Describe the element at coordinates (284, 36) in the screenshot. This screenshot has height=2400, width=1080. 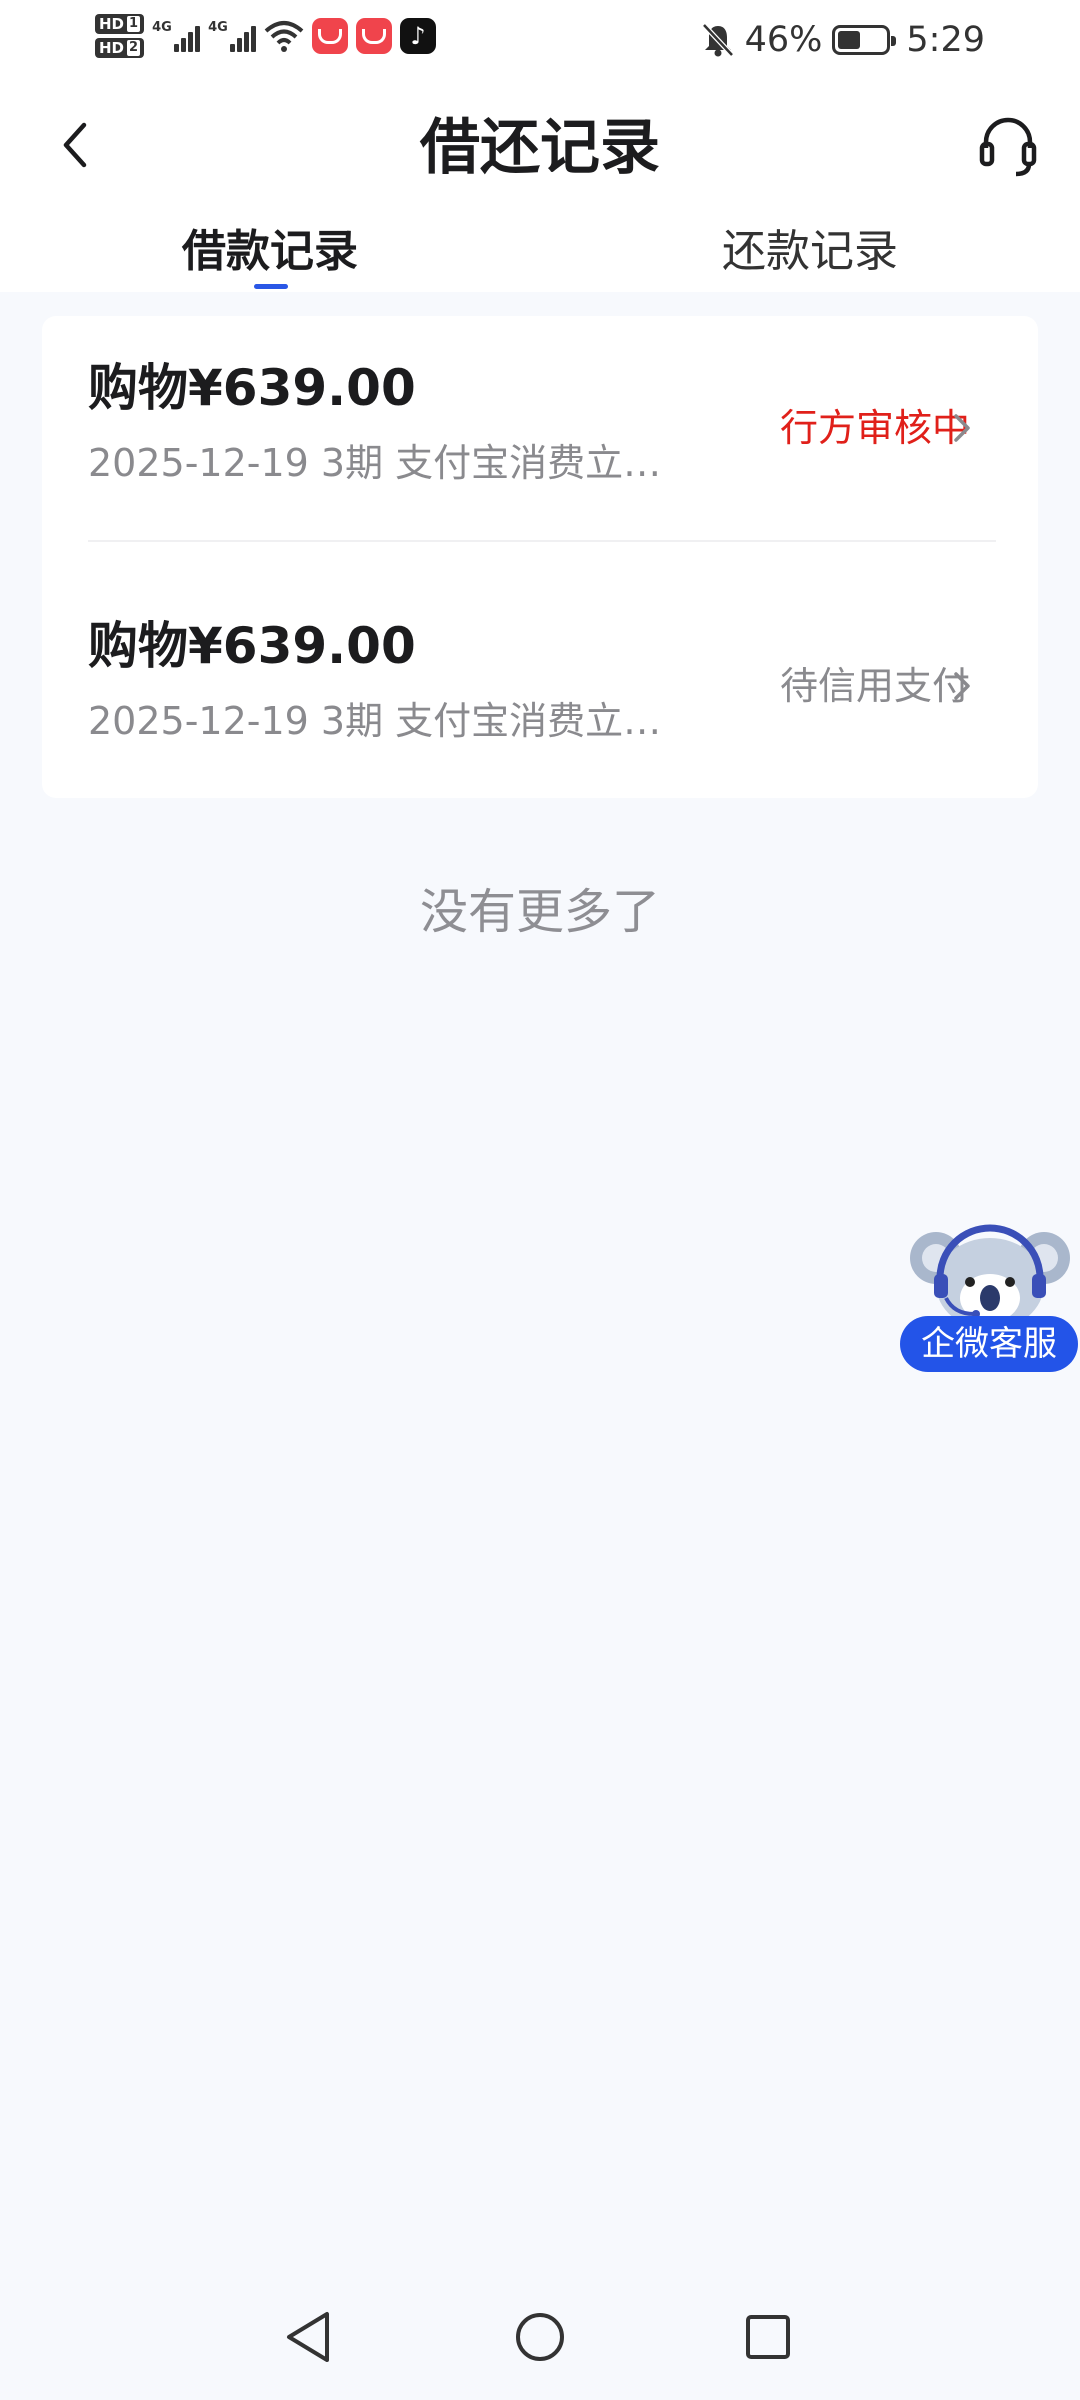
I see `wifi-icon` at that location.